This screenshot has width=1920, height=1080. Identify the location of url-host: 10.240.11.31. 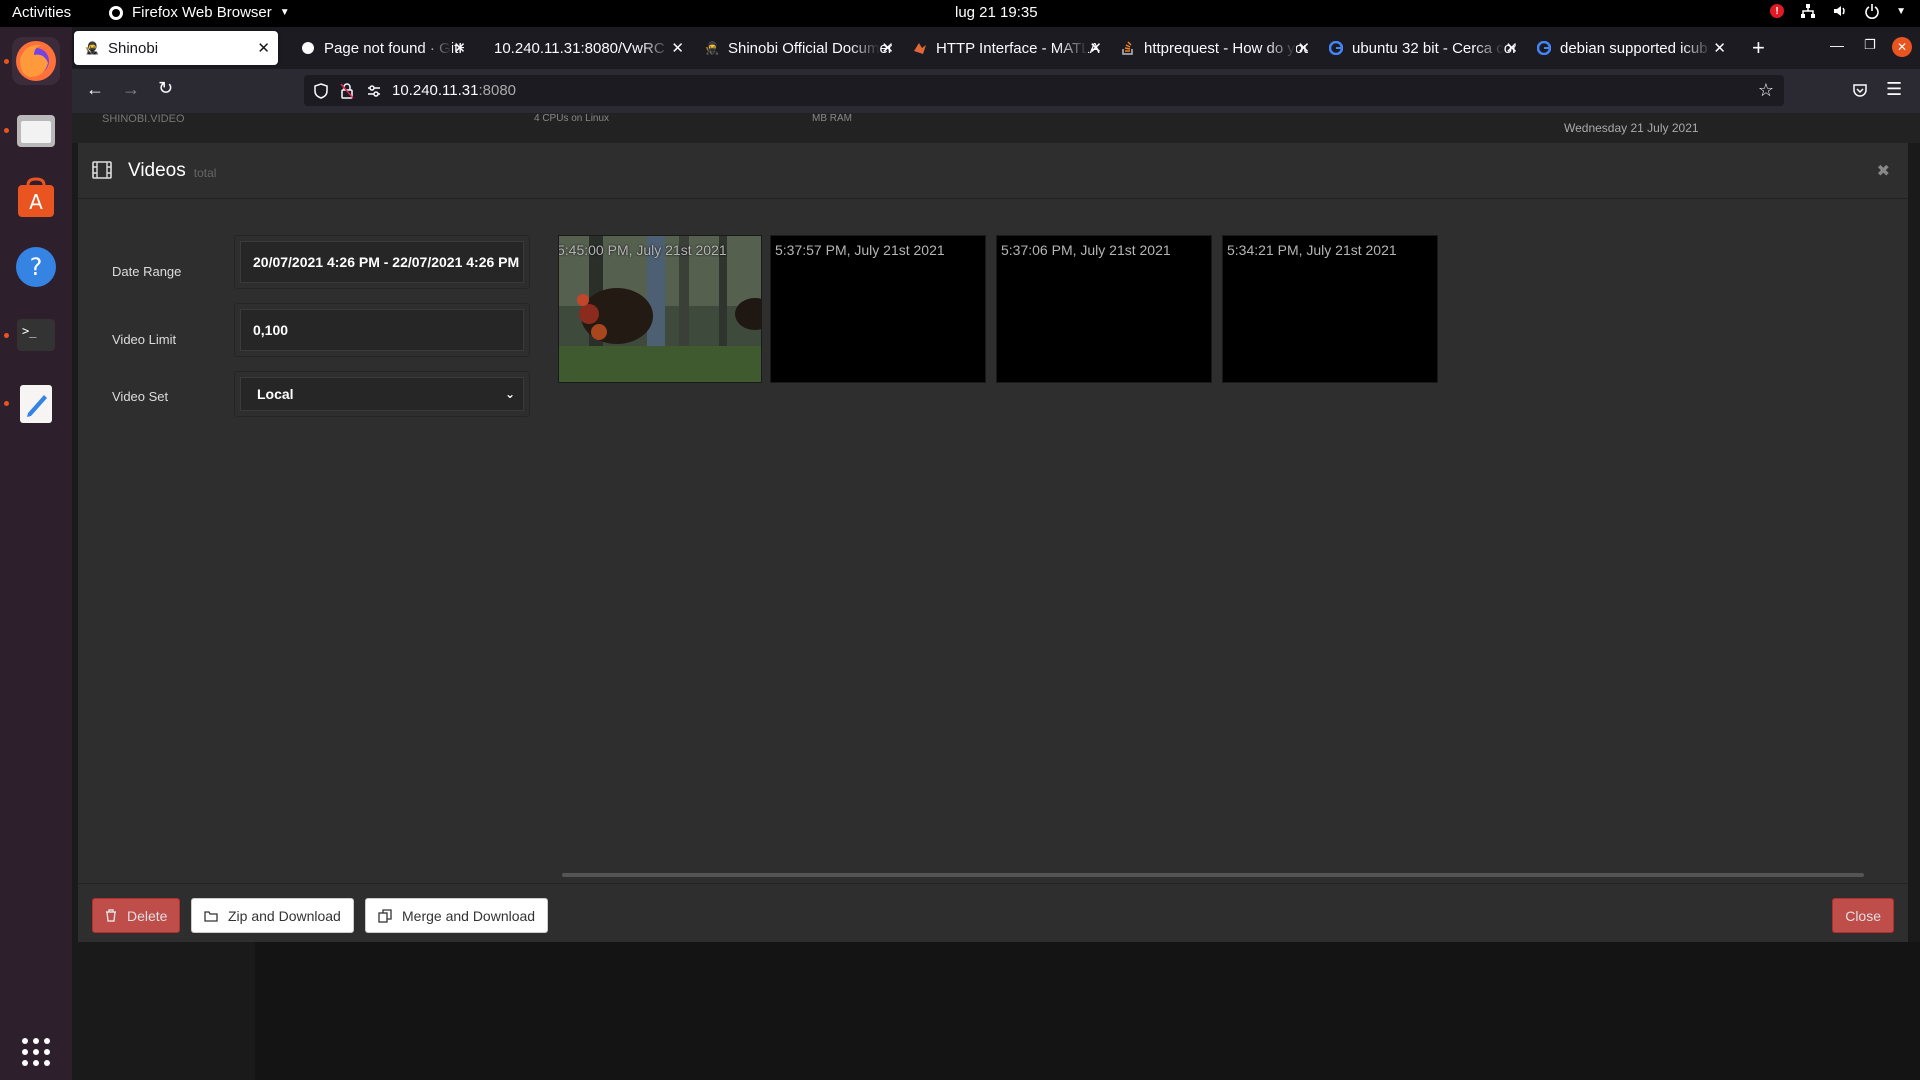
(435, 90).